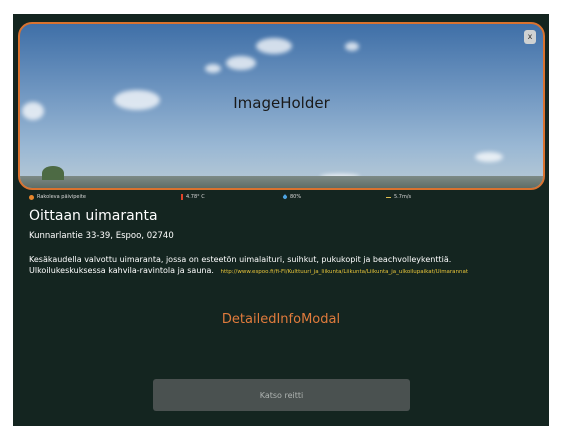 The width and height of the screenshot is (563, 442). What do you see at coordinates (296, 197) in the screenshot?
I see `humidity-value: 80%` at bounding box center [296, 197].